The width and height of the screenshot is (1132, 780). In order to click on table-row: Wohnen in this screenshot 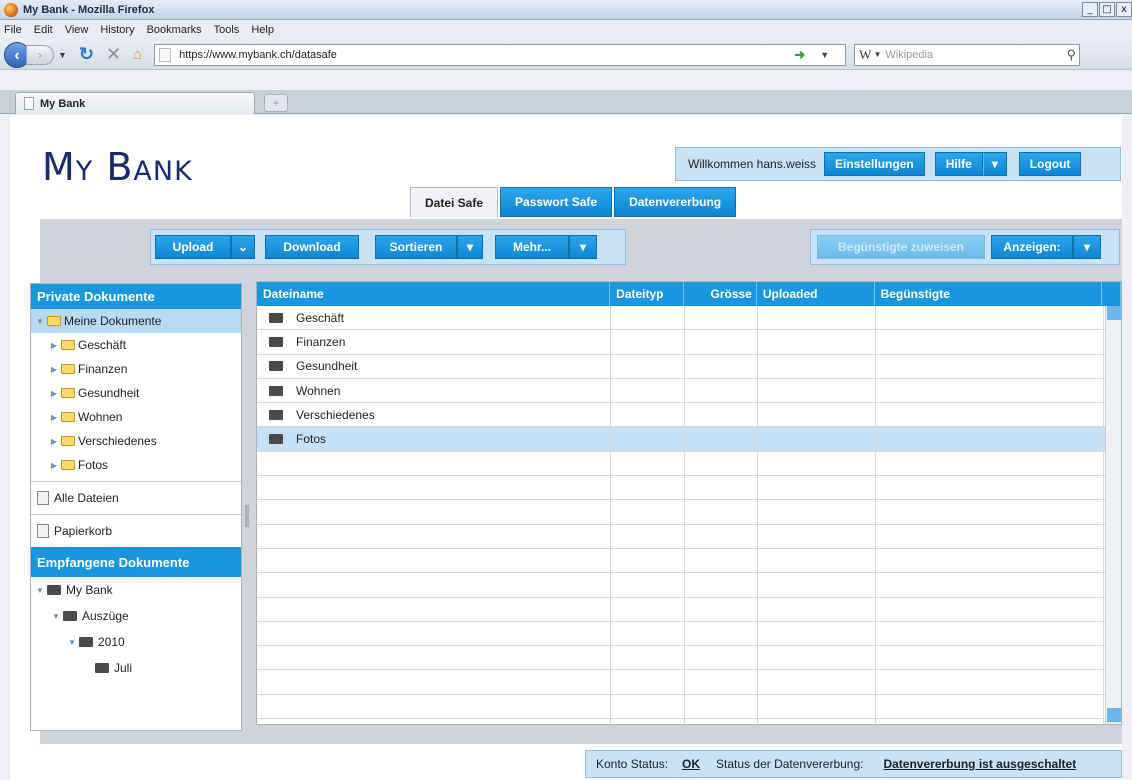, I will do `click(689, 391)`.